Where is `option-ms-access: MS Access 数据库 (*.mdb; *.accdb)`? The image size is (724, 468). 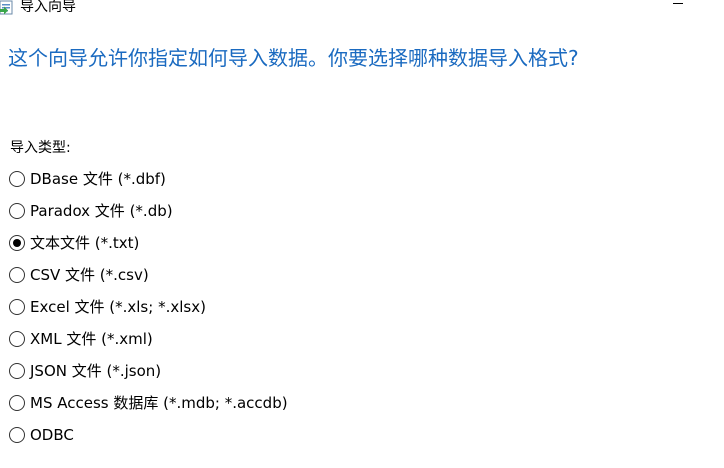 option-ms-access: MS Access 数据库 (*.mdb; *.accdb) is located at coordinates (148, 403).